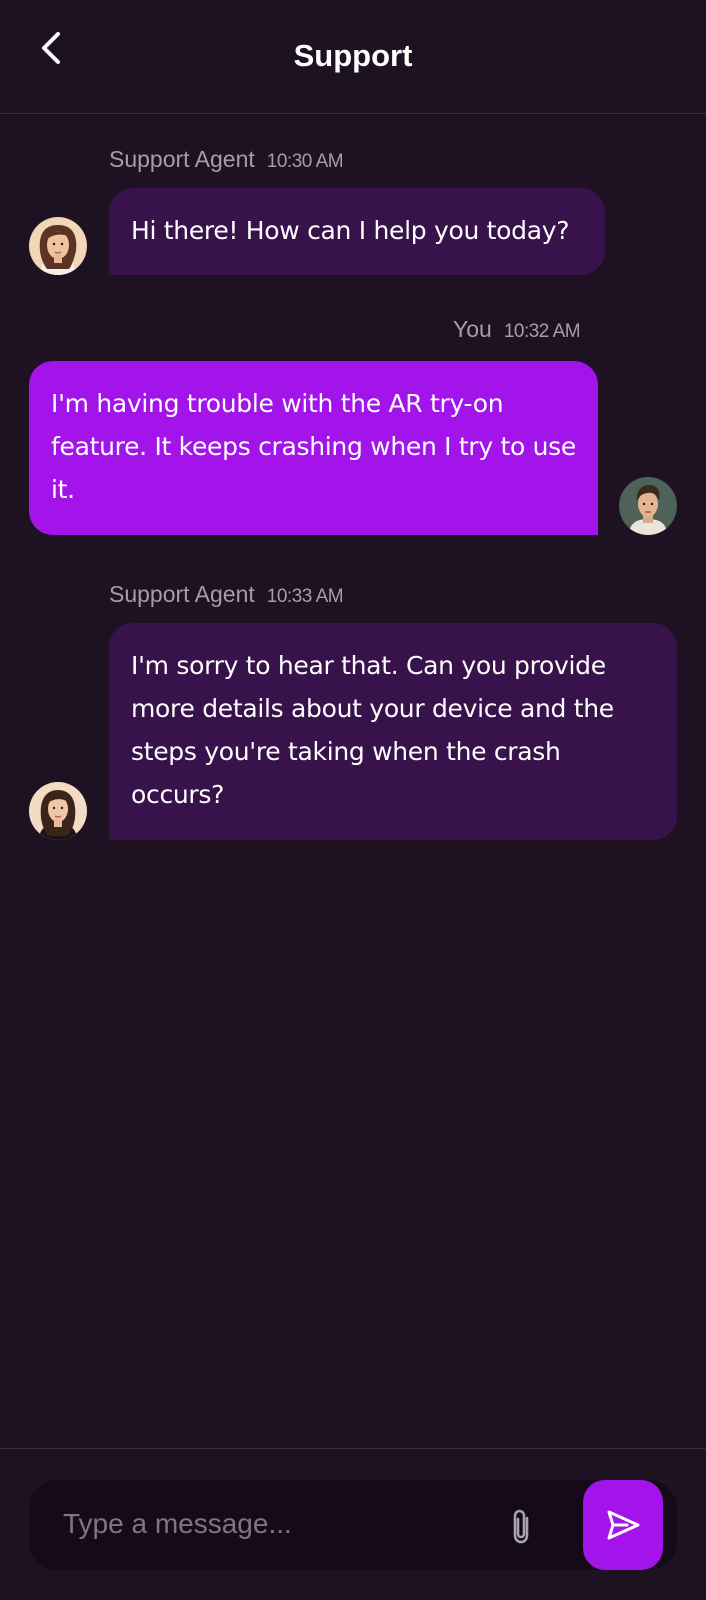 This screenshot has width=706, height=1600. I want to click on composer-bar, so click(353, 1524).